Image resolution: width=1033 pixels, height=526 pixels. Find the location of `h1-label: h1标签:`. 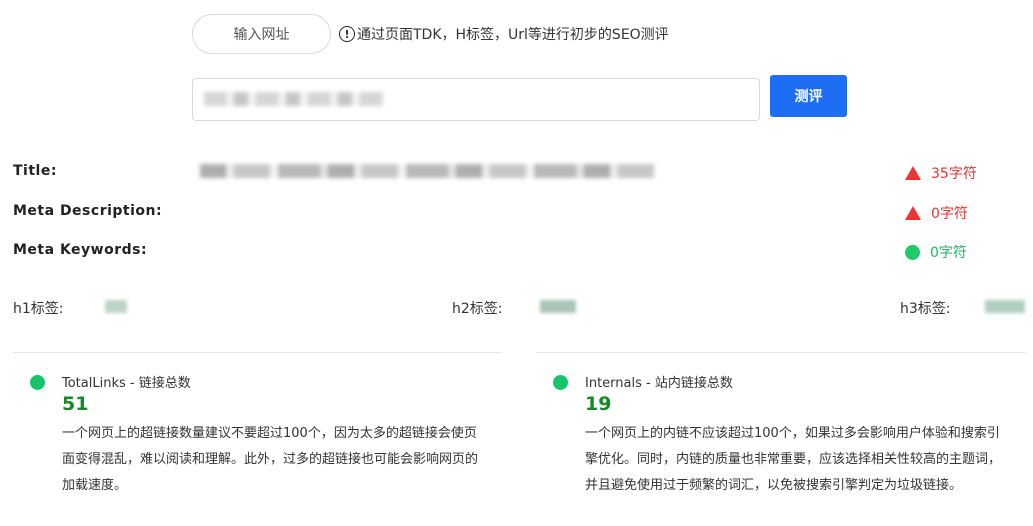

h1-label: h1标签: is located at coordinates (38, 309).